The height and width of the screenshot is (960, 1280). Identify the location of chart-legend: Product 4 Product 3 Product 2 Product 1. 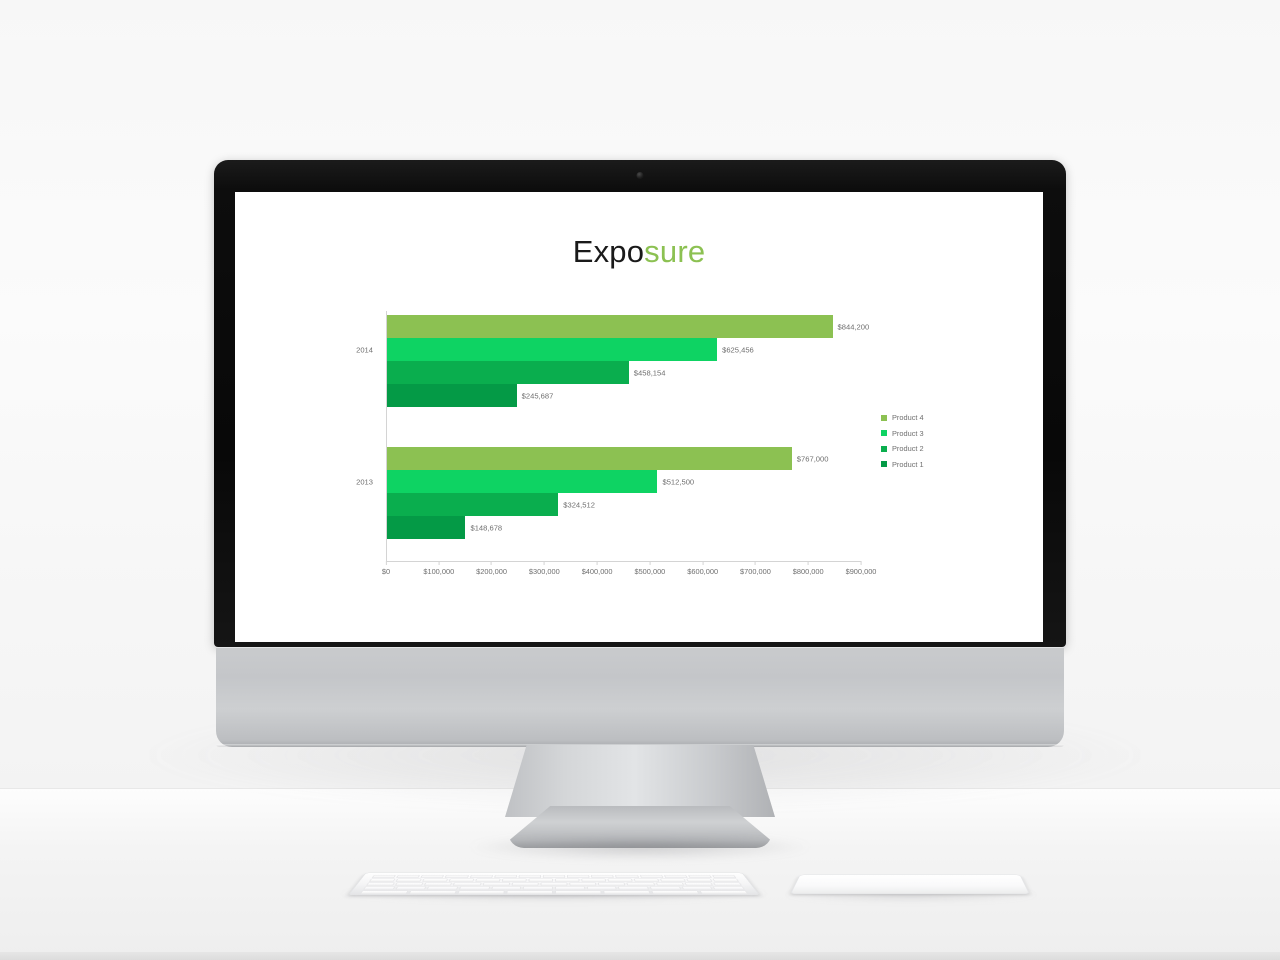
(928, 441).